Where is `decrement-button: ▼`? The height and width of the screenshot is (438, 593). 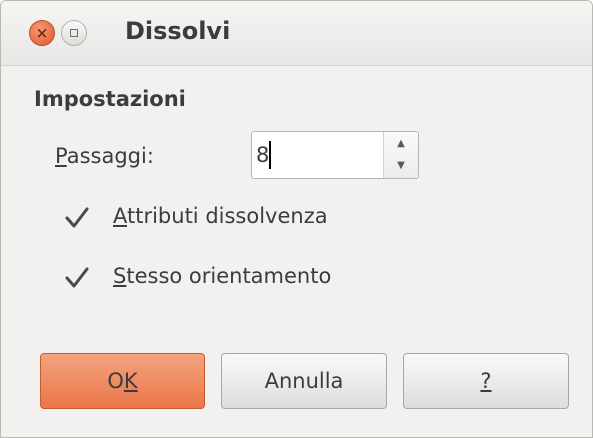 decrement-button: ▼ is located at coordinates (401, 165).